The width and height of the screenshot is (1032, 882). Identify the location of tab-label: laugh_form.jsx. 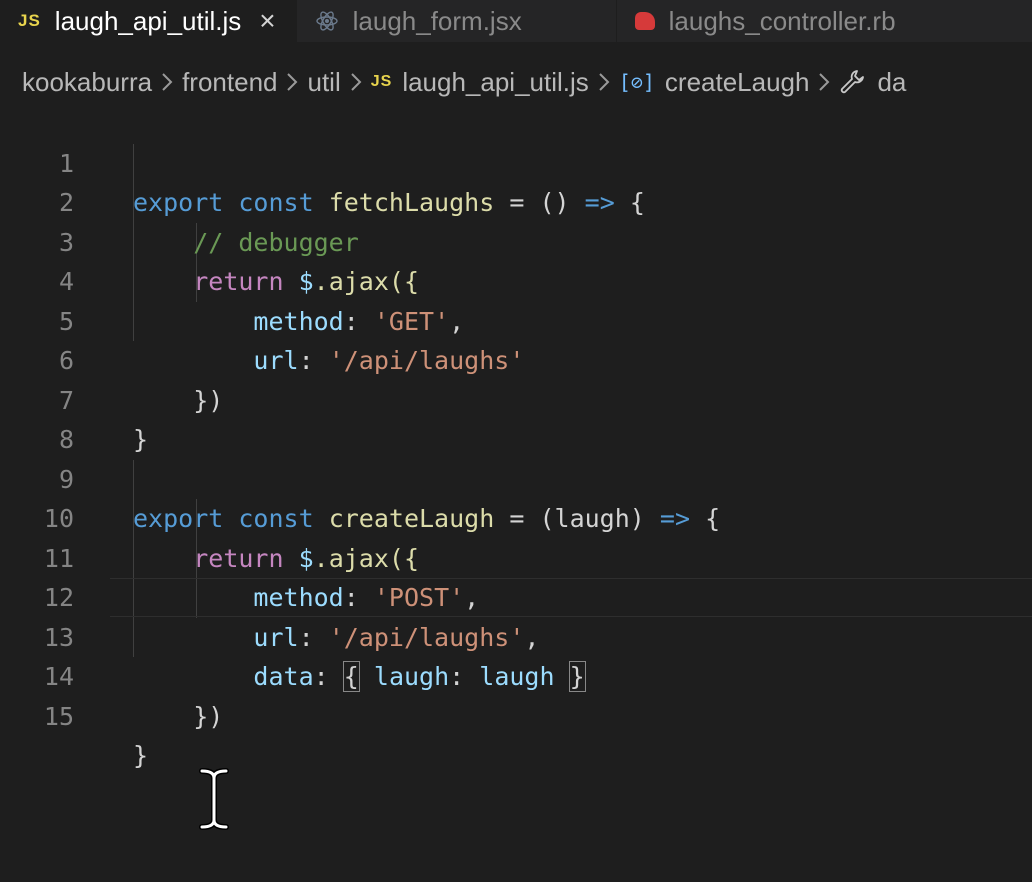
(437, 20).